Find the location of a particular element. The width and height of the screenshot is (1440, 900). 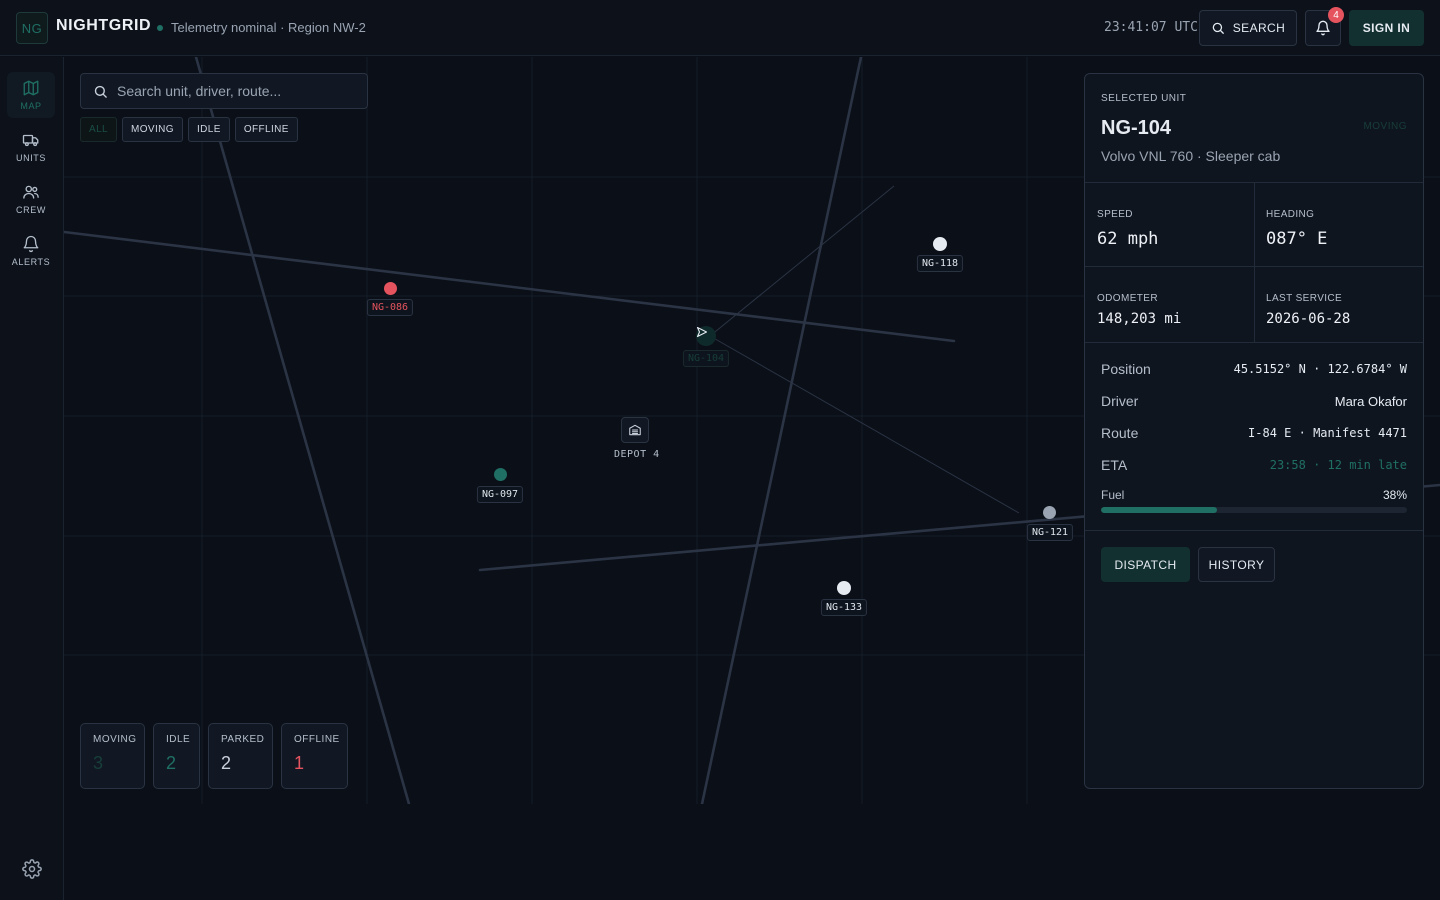

metric-odometer: ODOMETER 148,203 mi is located at coordinates (1169, 305).